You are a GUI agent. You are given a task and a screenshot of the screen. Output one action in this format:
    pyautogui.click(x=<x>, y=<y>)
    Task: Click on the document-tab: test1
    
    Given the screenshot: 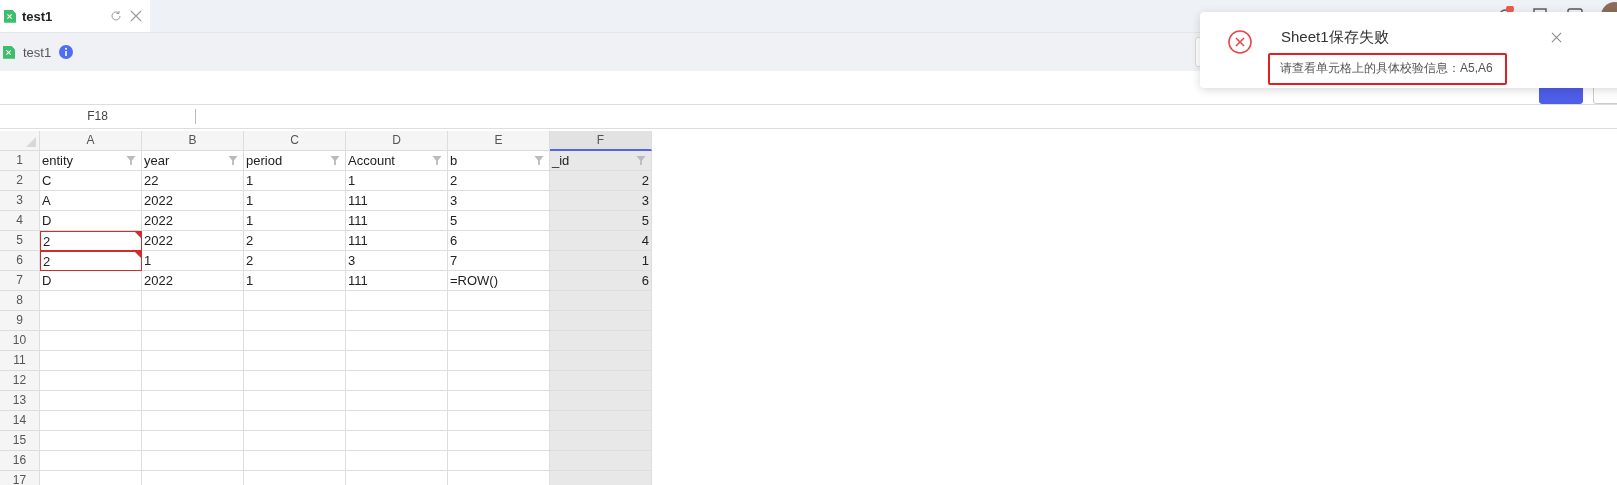 What is the action you would take?
    pyautogui.click(x=75, y=16)
    